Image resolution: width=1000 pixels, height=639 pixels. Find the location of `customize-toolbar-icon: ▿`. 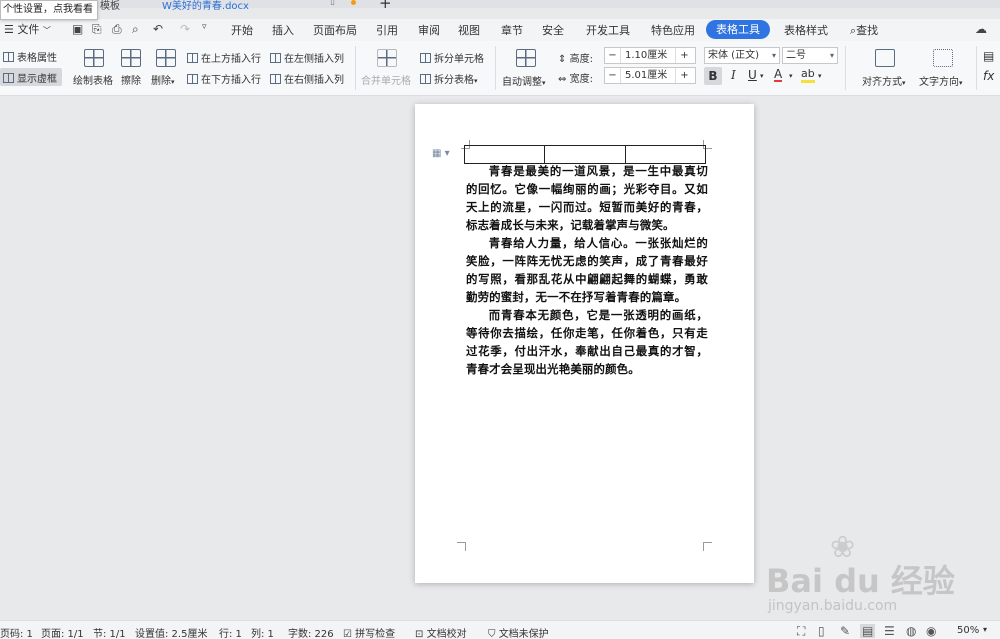

customize-toolbar-icon: ▿ is located at coordinates (204, 27).